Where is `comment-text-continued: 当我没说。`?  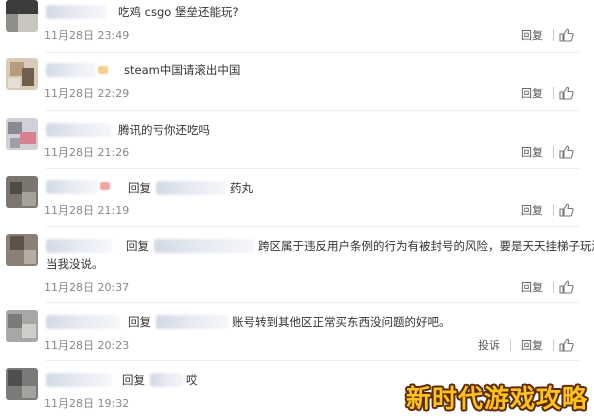
comment-text-continued: 当我没说。 is located at coordinates (75, 264).